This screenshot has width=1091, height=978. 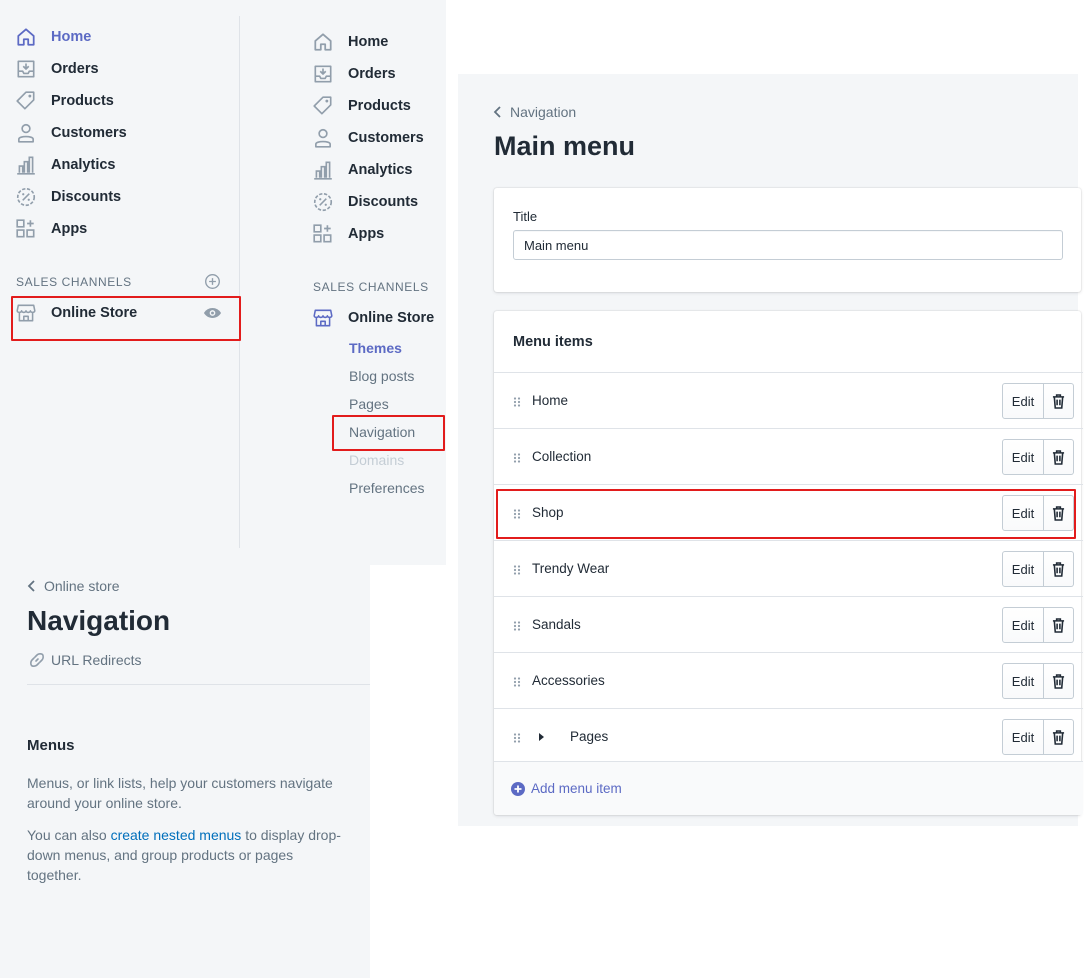 What do you see at coordinates (379, 106) in the screenshot?
I see `nav-label: Products` at bounding box center [379, 106].